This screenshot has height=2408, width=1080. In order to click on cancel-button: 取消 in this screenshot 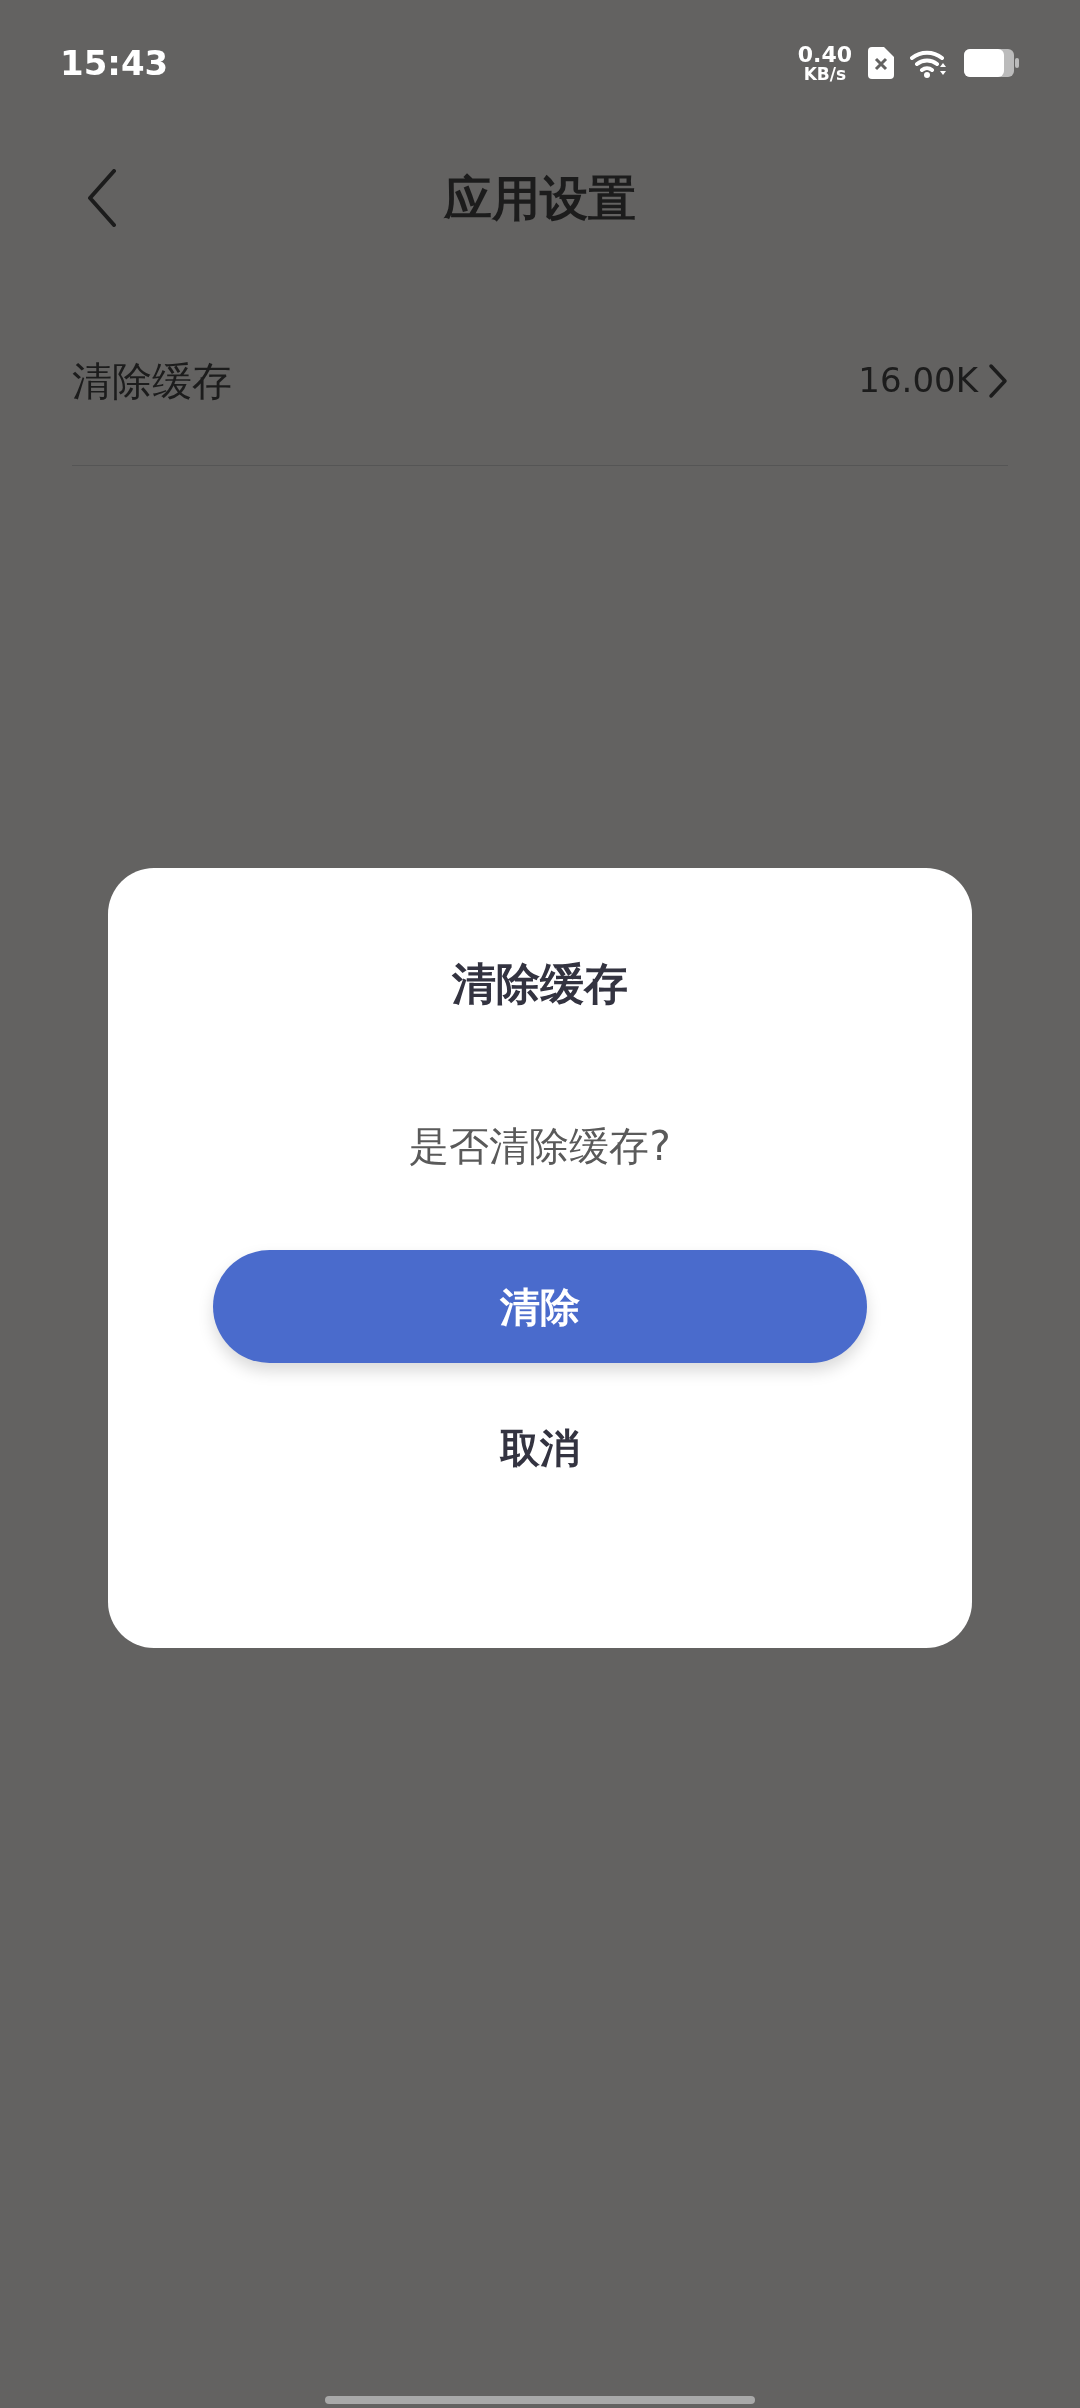, I will do `click(540, 1448)`.